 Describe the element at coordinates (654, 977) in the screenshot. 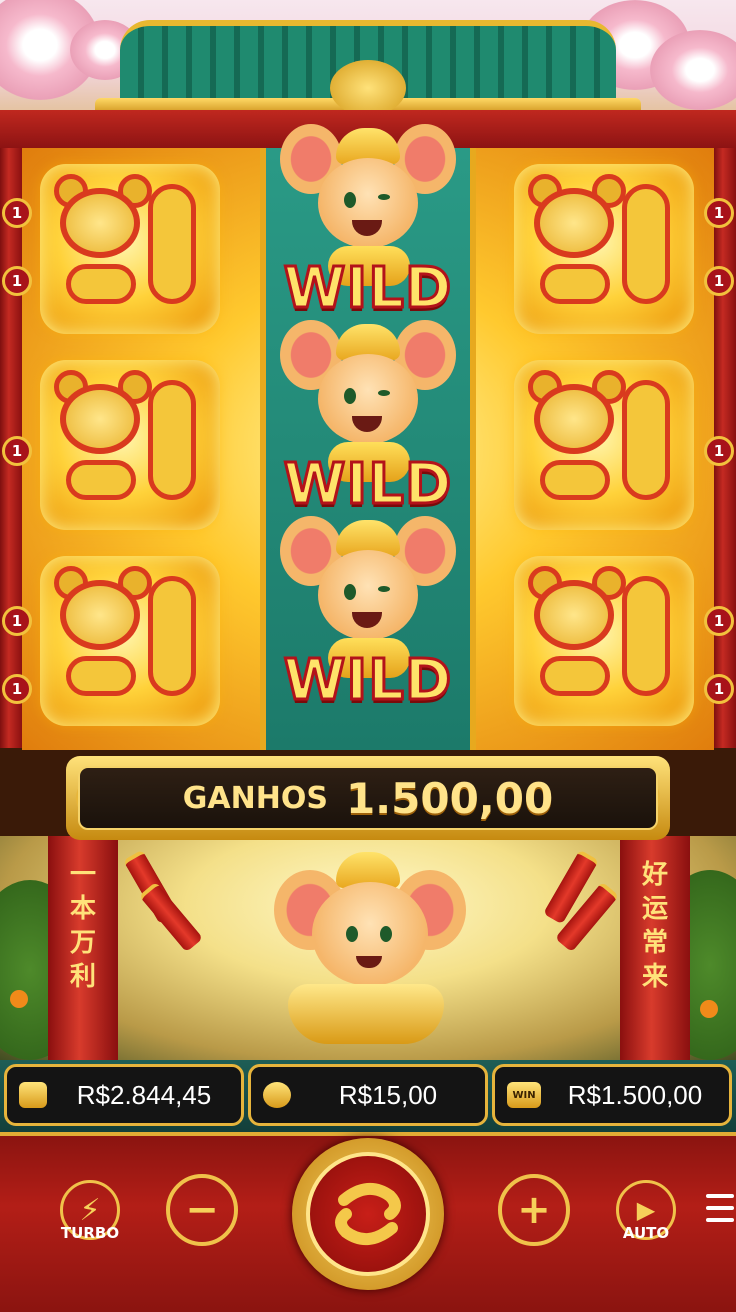

I see `pillar-char: 来` at that location.